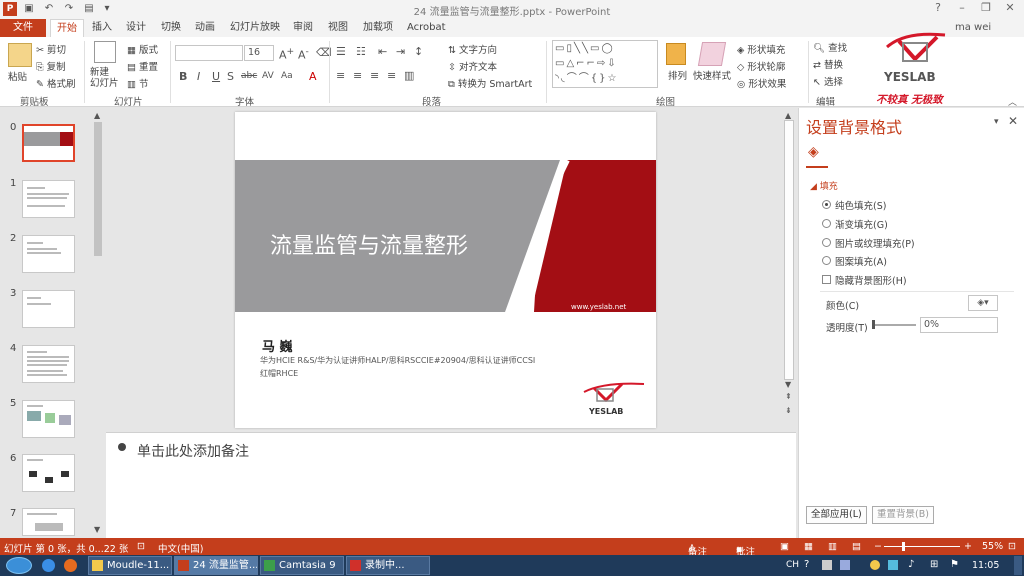 This screenshot has width=1024, height=576. I want to click on tab-insert: 插入, so click(102, 28).